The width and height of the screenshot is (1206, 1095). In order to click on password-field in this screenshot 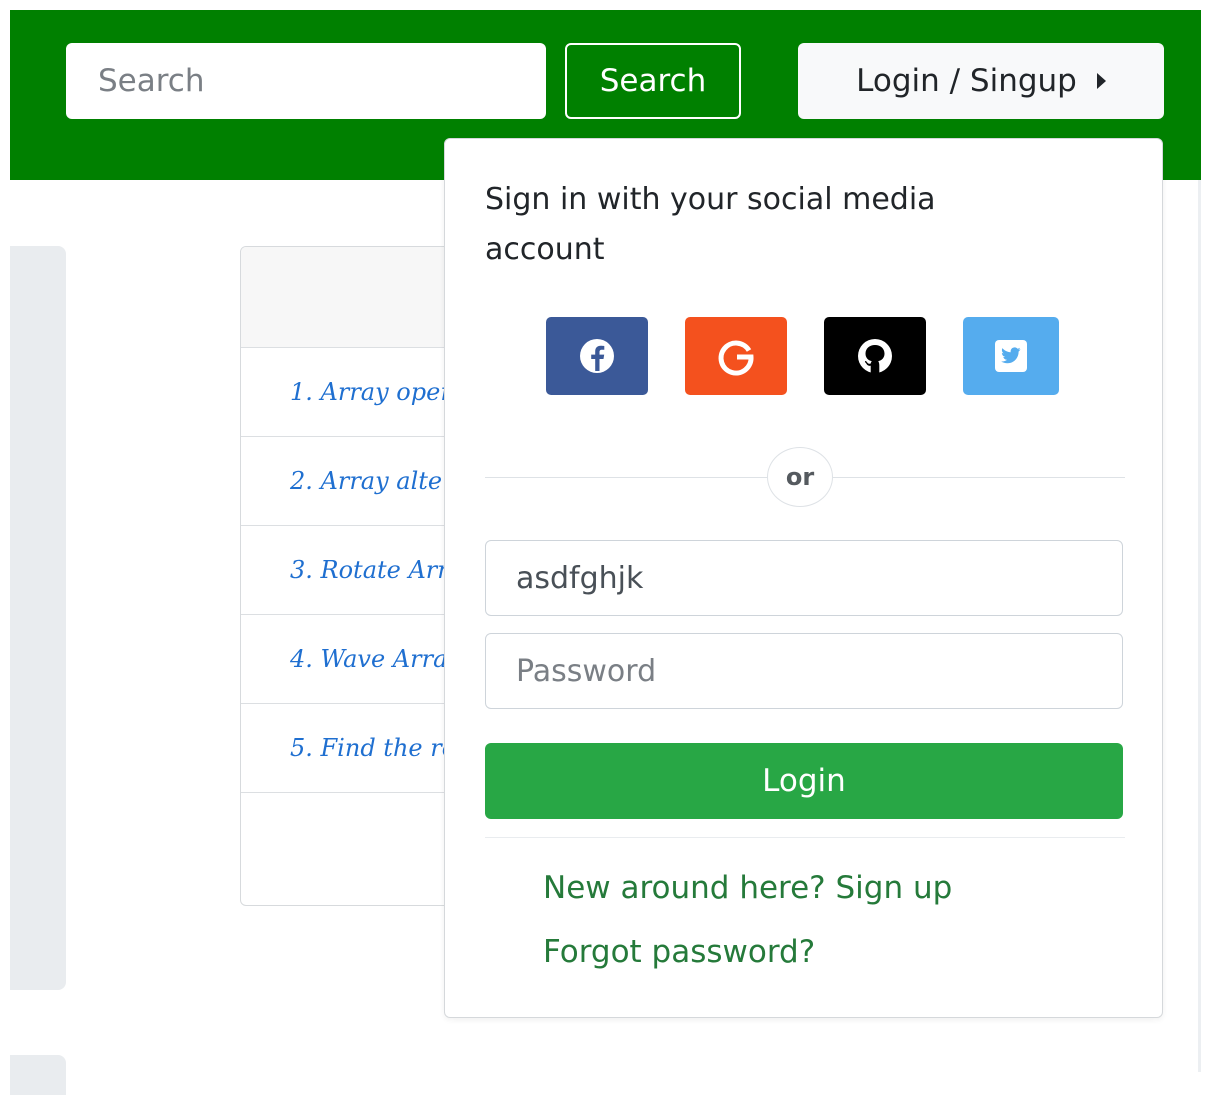, I will do `click(804, 671)`.